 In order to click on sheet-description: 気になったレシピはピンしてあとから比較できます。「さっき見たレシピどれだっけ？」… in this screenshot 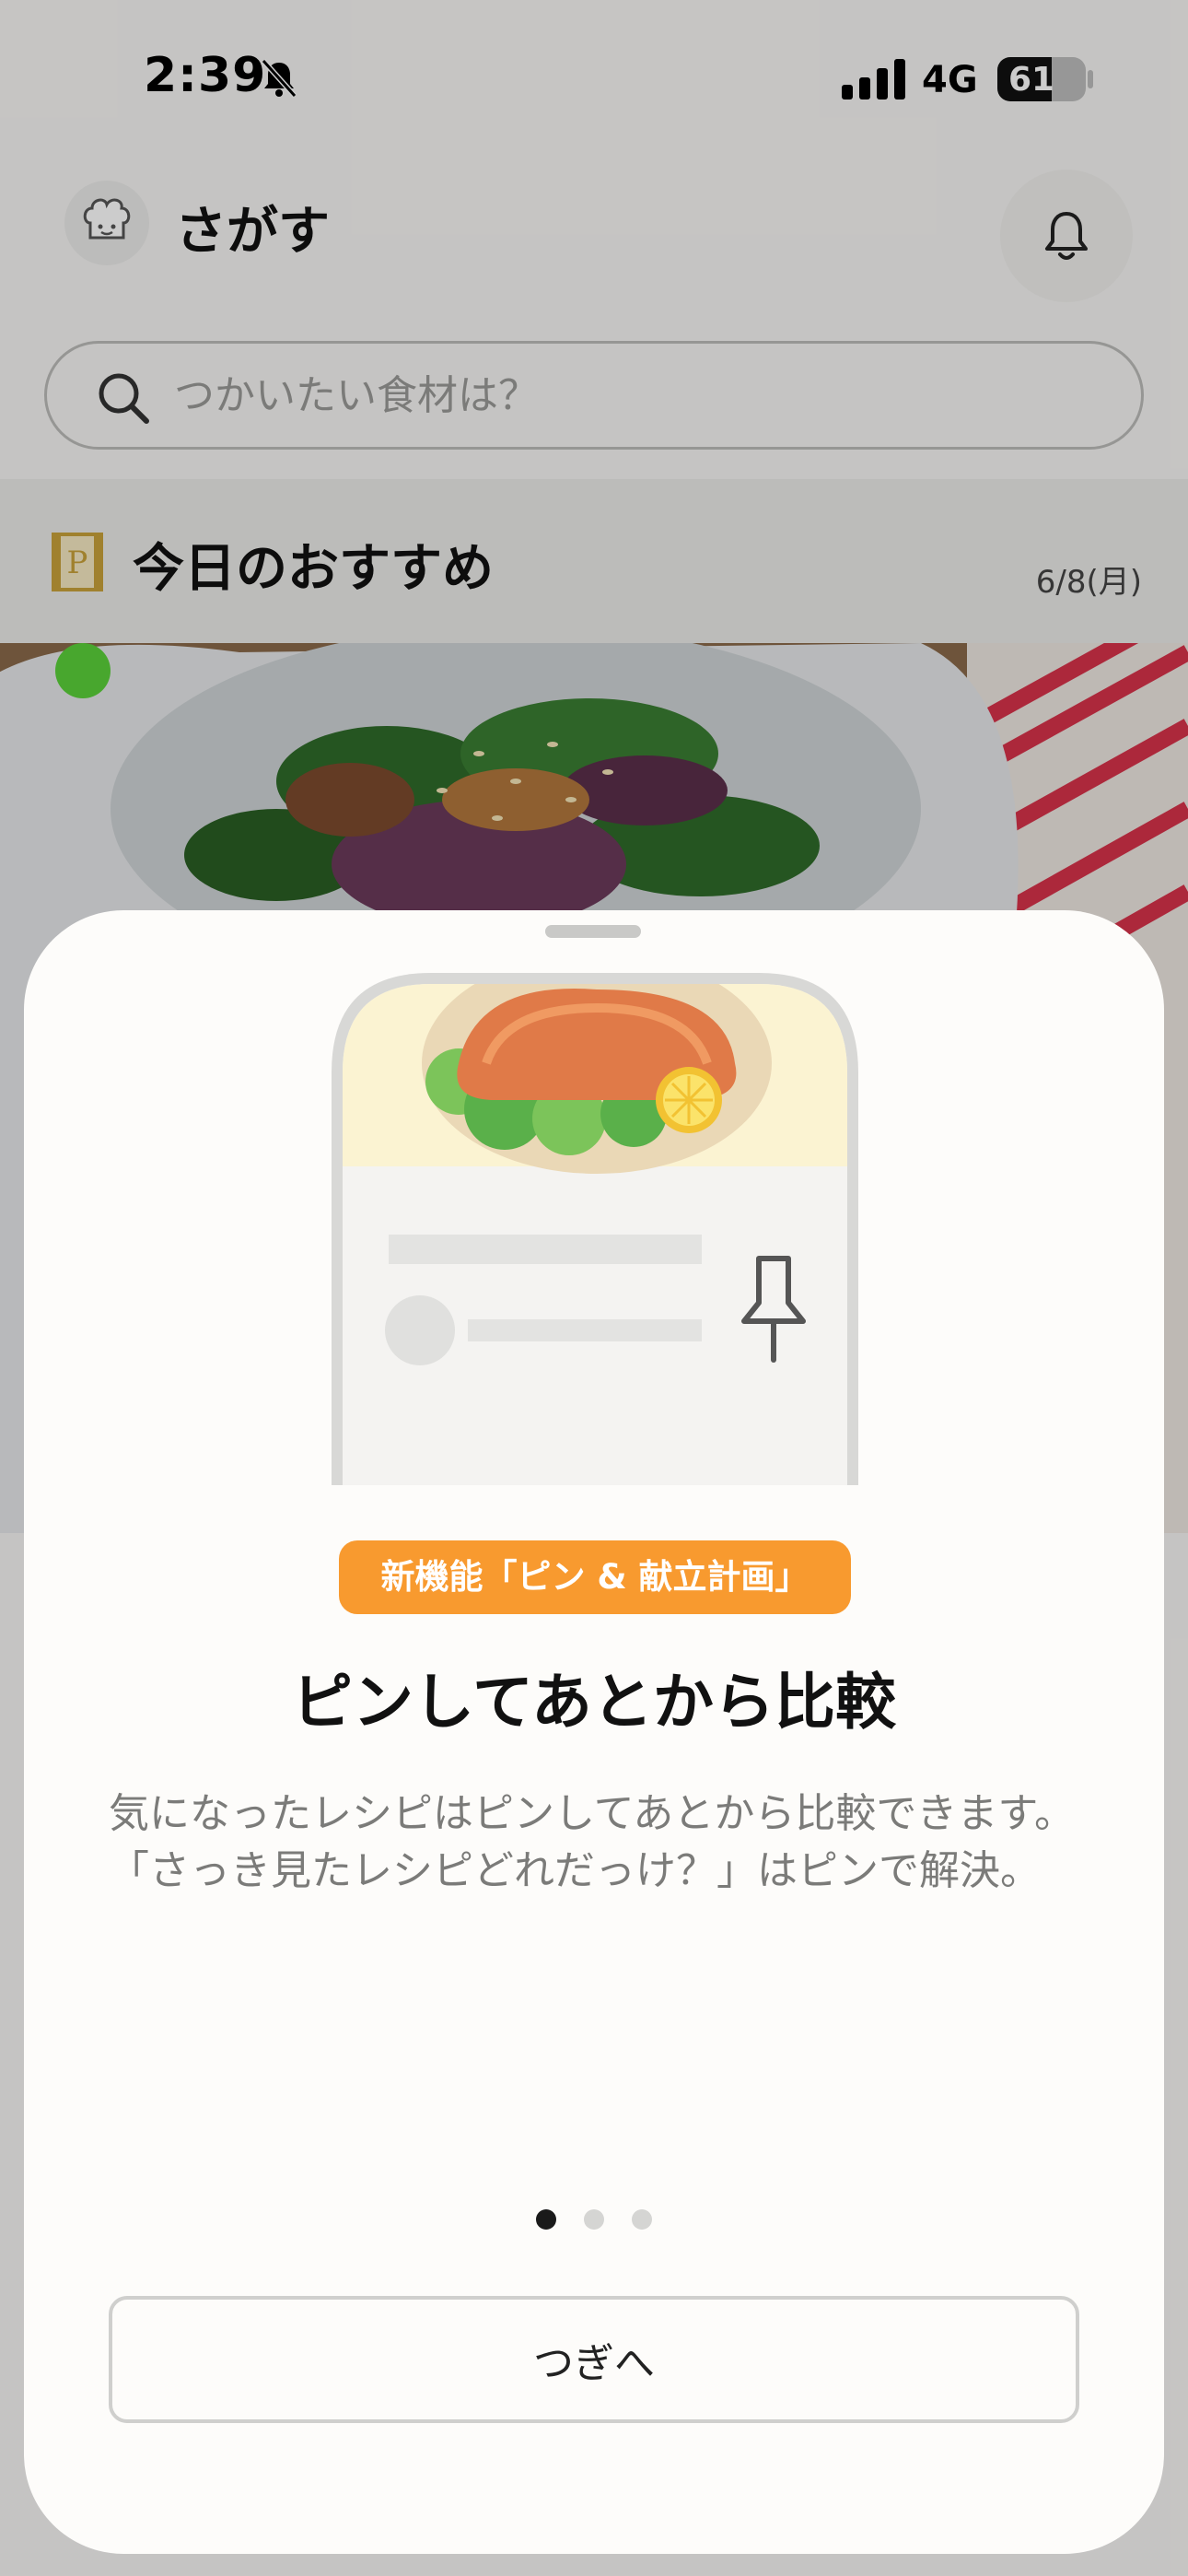, I will do `click(592, 1842)`.